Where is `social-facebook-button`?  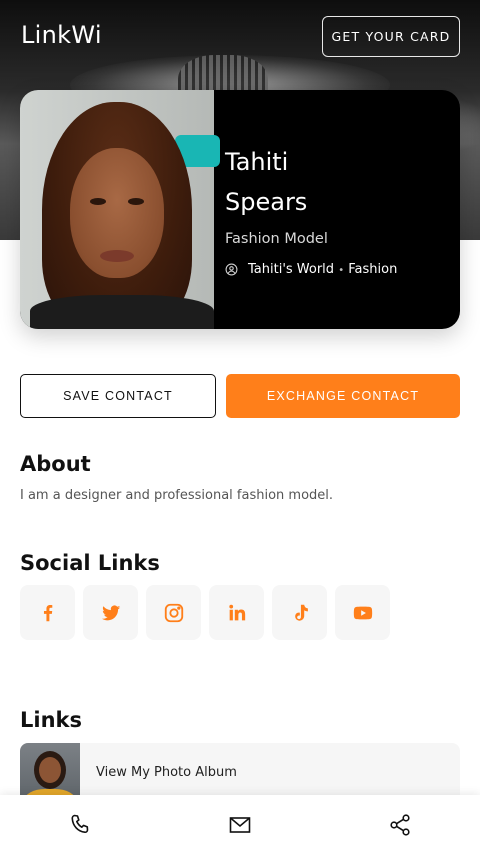 social-facebook-button is located at coordinates (47, 612).